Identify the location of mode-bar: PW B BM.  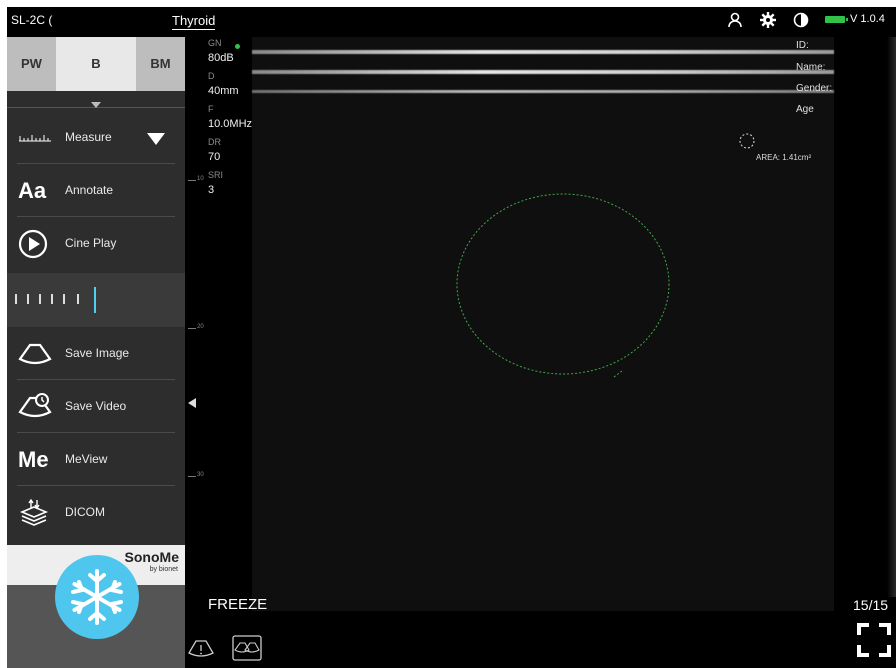
(96, 64).